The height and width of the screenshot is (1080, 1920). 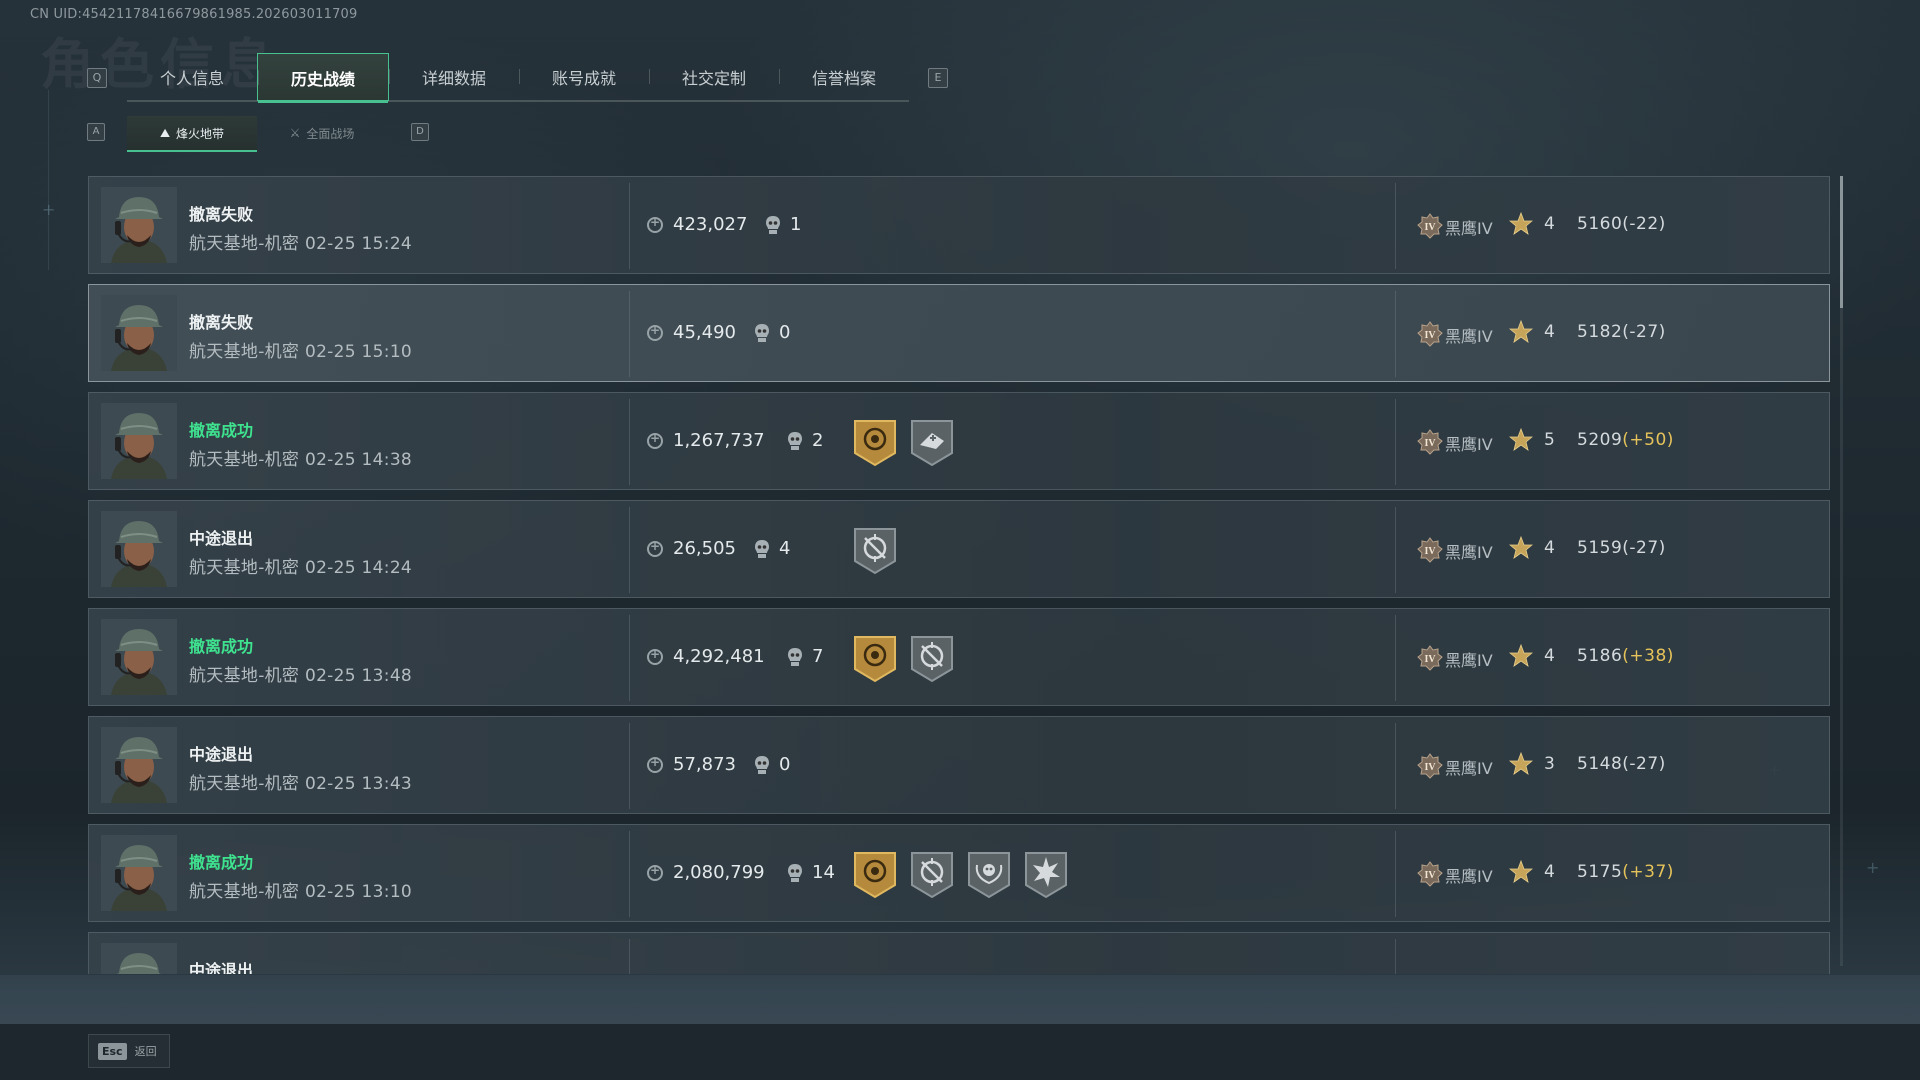 I want to click on star-count: 5, so click(x=1549, y=440).